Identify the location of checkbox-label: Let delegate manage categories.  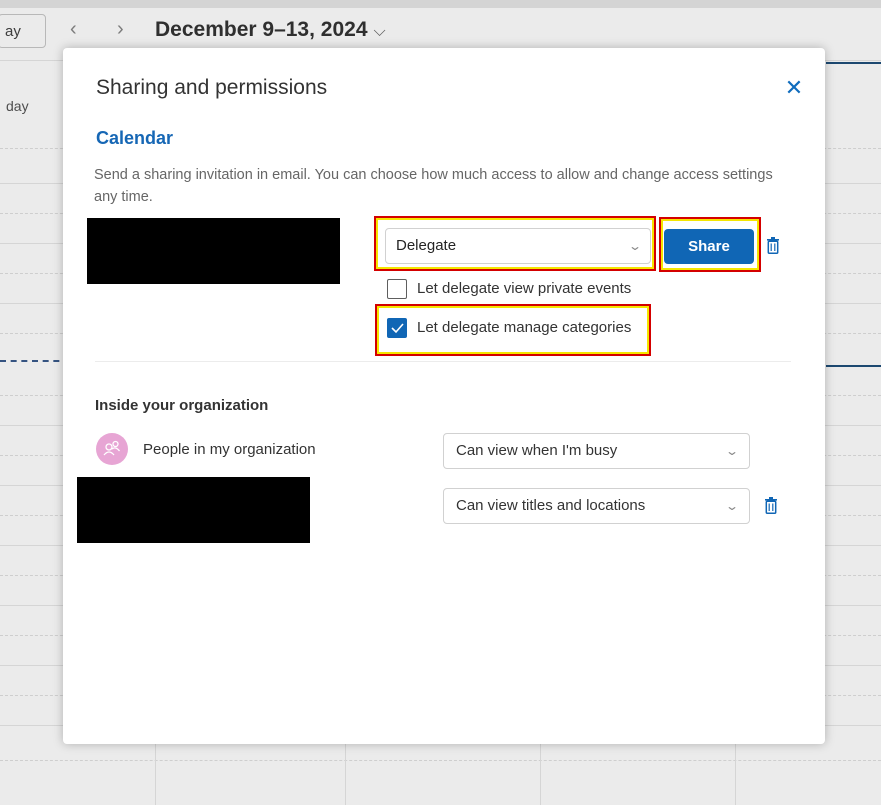
(524, 327).